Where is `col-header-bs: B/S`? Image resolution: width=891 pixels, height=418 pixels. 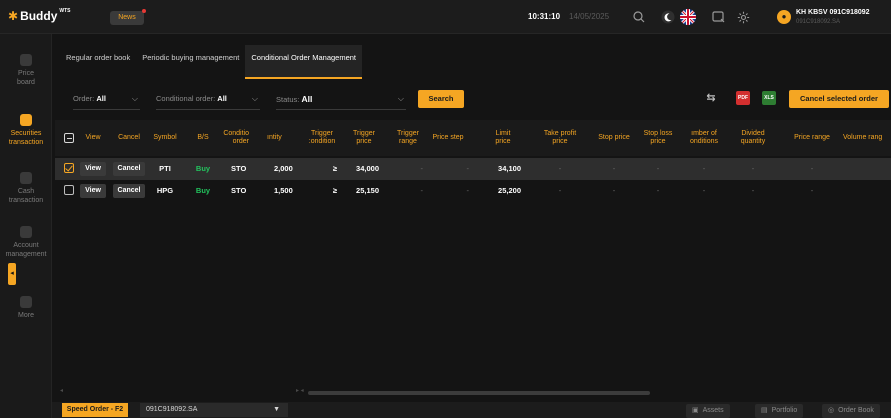 col-header-bs: B/S is located at coordinates (203, 138).